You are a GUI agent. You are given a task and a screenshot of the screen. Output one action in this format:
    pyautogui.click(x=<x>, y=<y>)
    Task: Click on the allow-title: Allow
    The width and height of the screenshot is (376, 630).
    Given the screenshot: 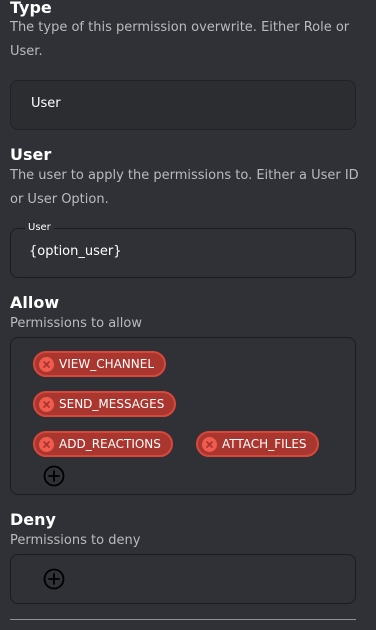 What is the action you would take?
    pyautogui.click(x=35, y=302)
    